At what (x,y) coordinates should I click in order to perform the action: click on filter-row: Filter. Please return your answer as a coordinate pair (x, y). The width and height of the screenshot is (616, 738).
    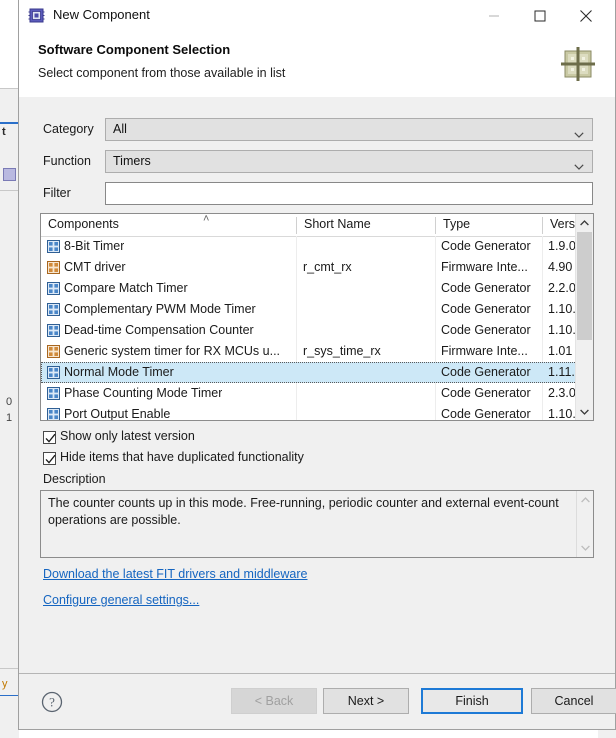
    Looking at the image, I should click on (317, 194).